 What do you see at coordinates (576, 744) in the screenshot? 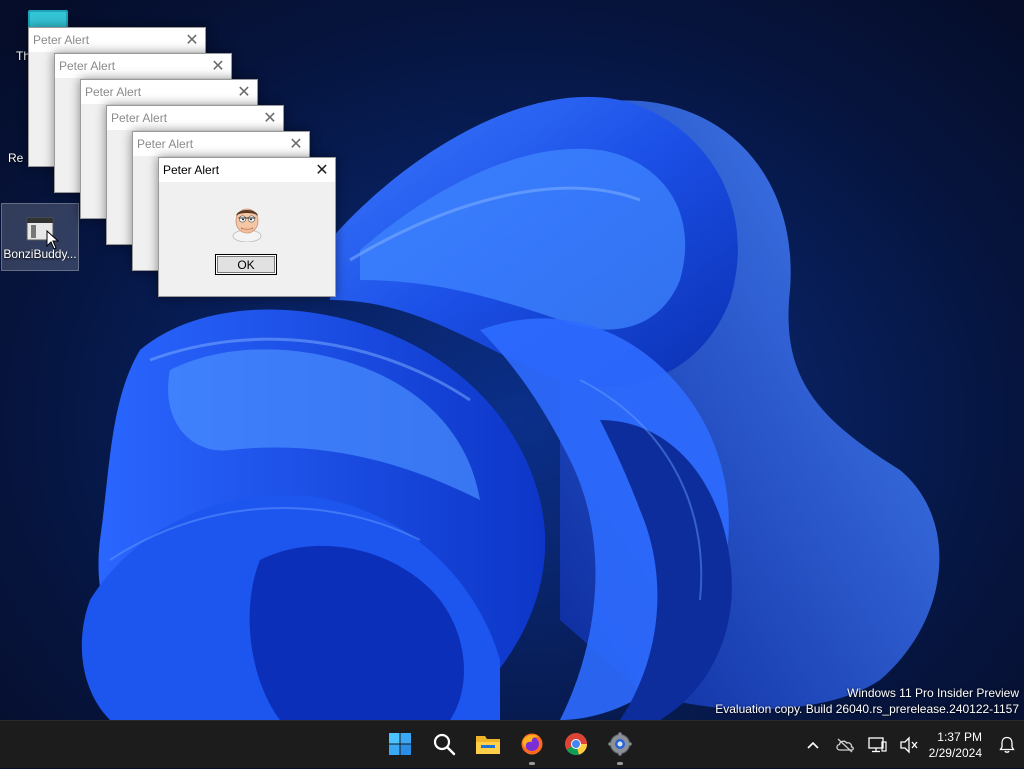
I see `chrome-icon` at bounding box center [576, 744].